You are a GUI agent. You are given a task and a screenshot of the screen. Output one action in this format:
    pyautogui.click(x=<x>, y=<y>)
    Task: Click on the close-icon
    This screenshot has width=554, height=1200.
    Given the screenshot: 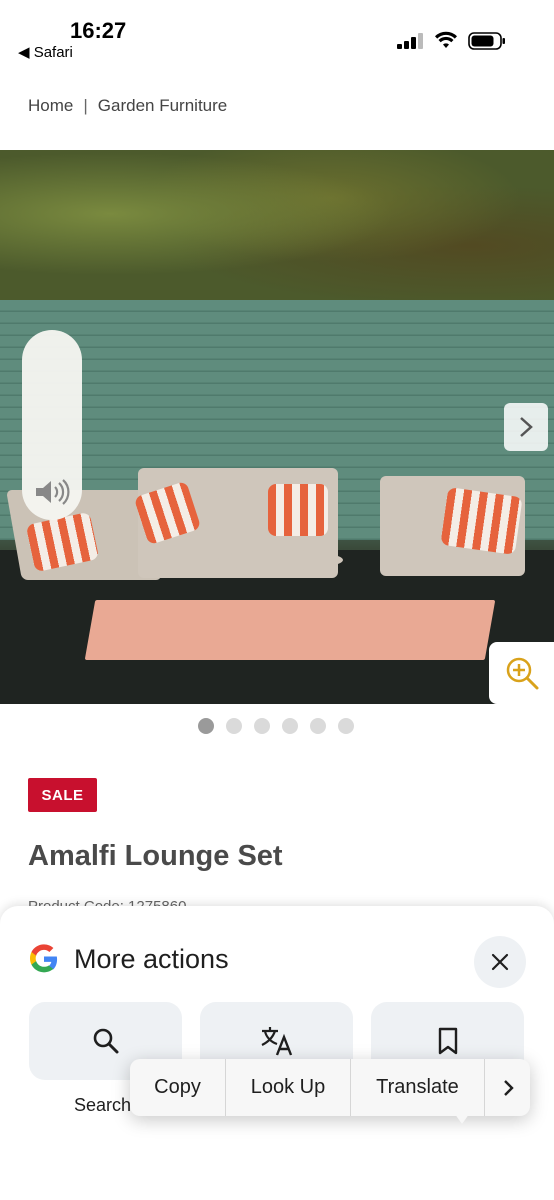 What is the action you would take?
    pyautogui.click(x=500, y=962)
    